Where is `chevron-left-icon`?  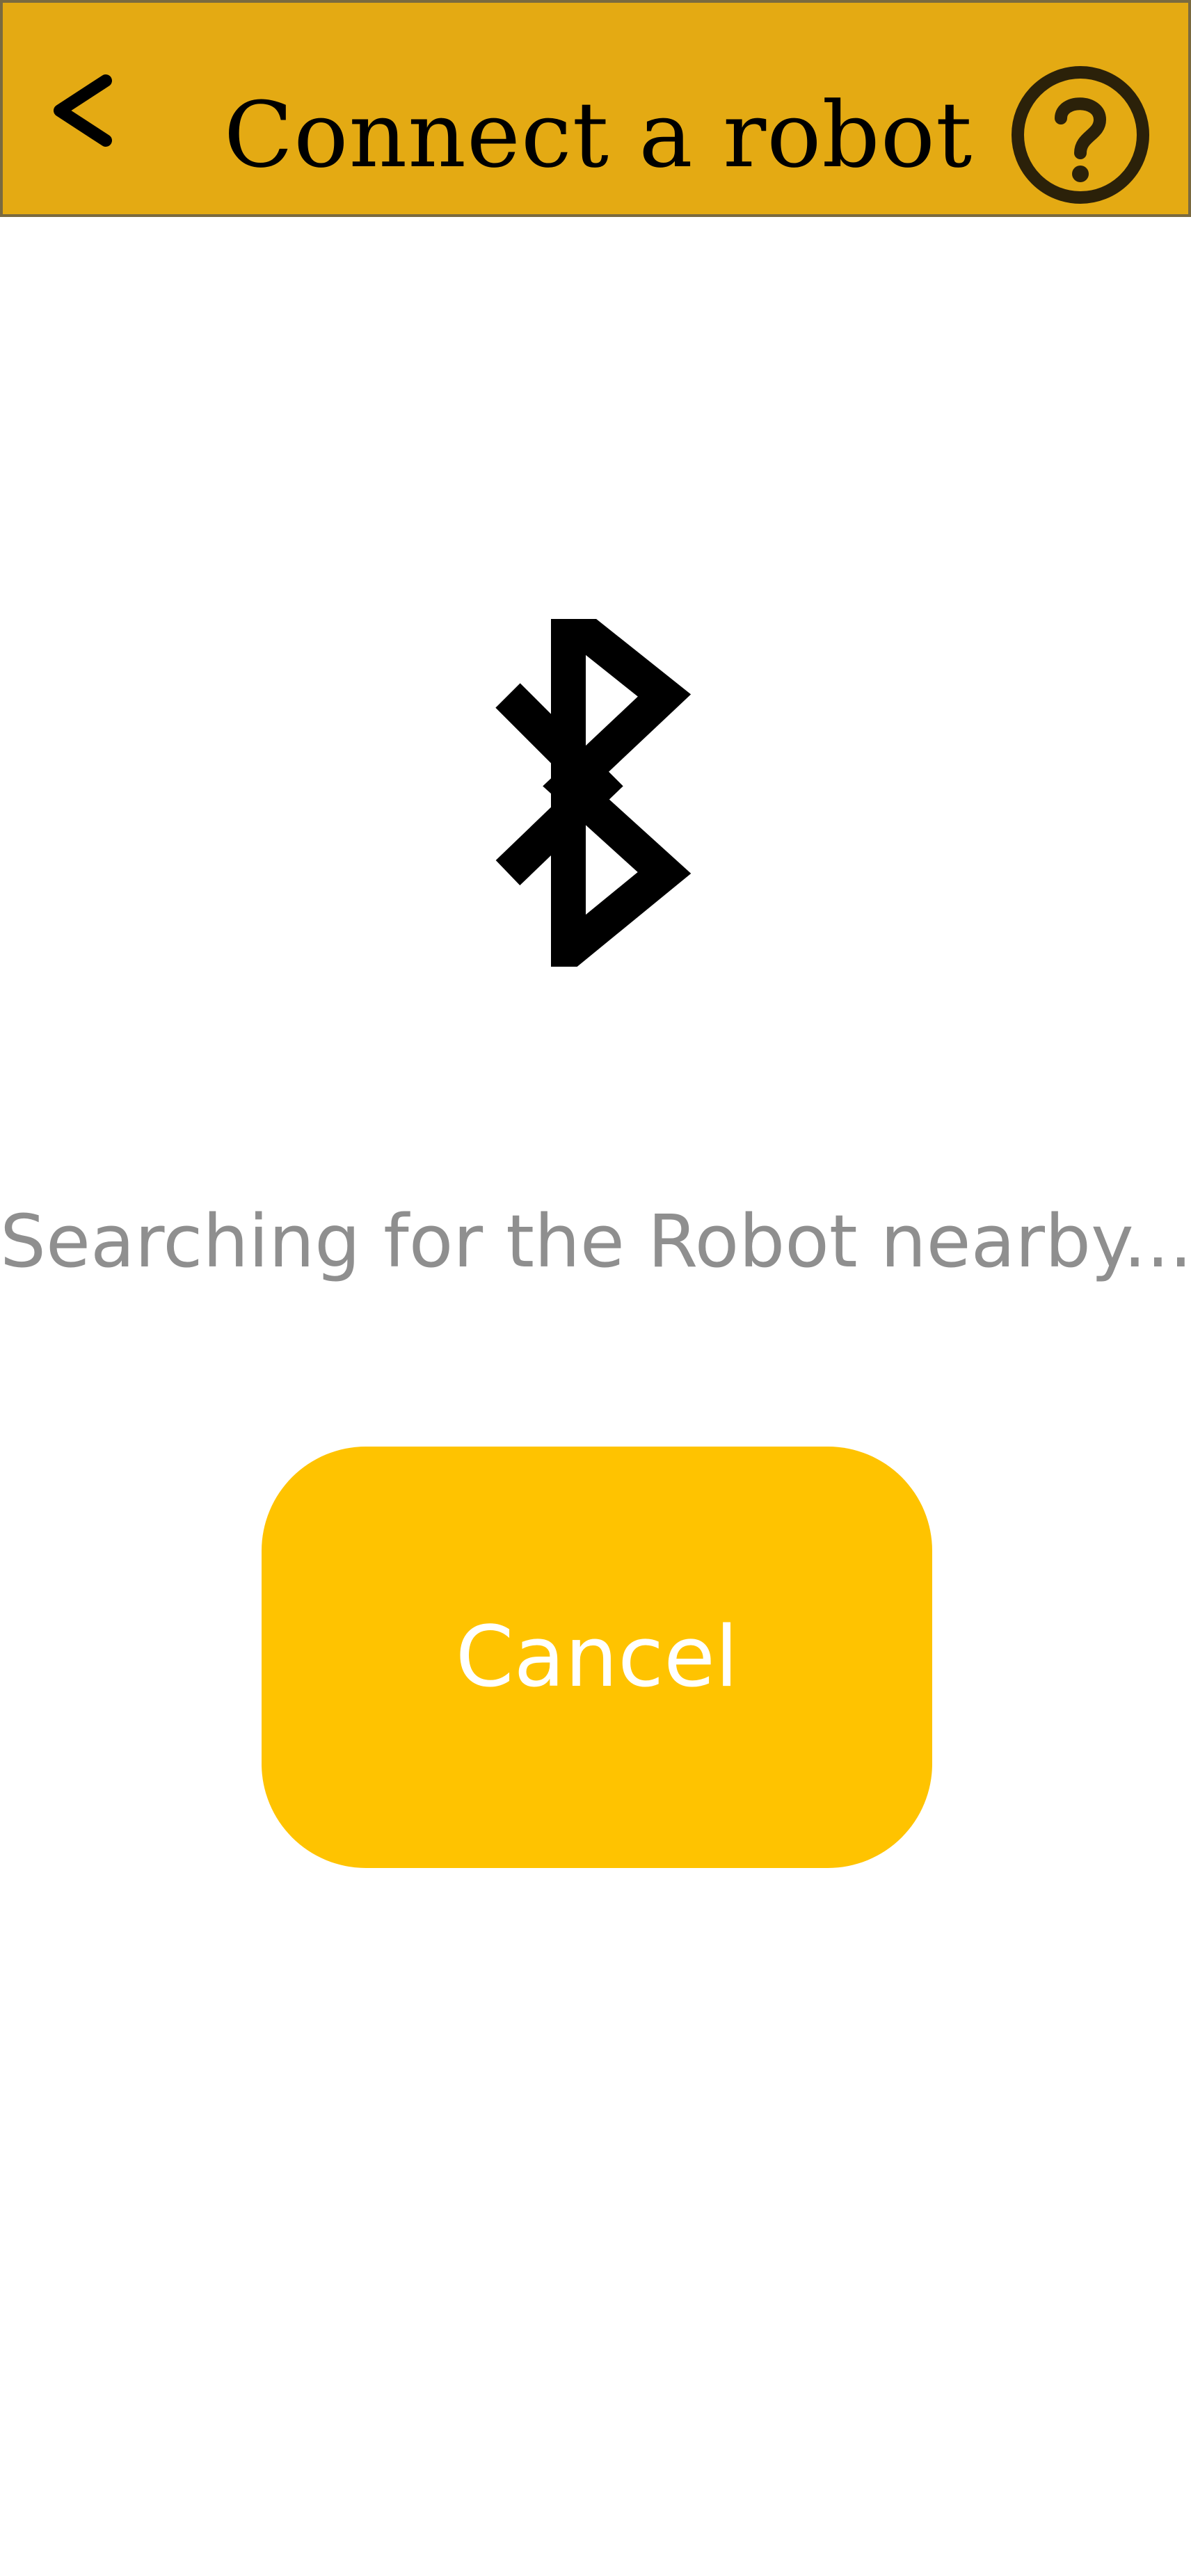 chevron-left-icon is located at coordinates (83, 110).